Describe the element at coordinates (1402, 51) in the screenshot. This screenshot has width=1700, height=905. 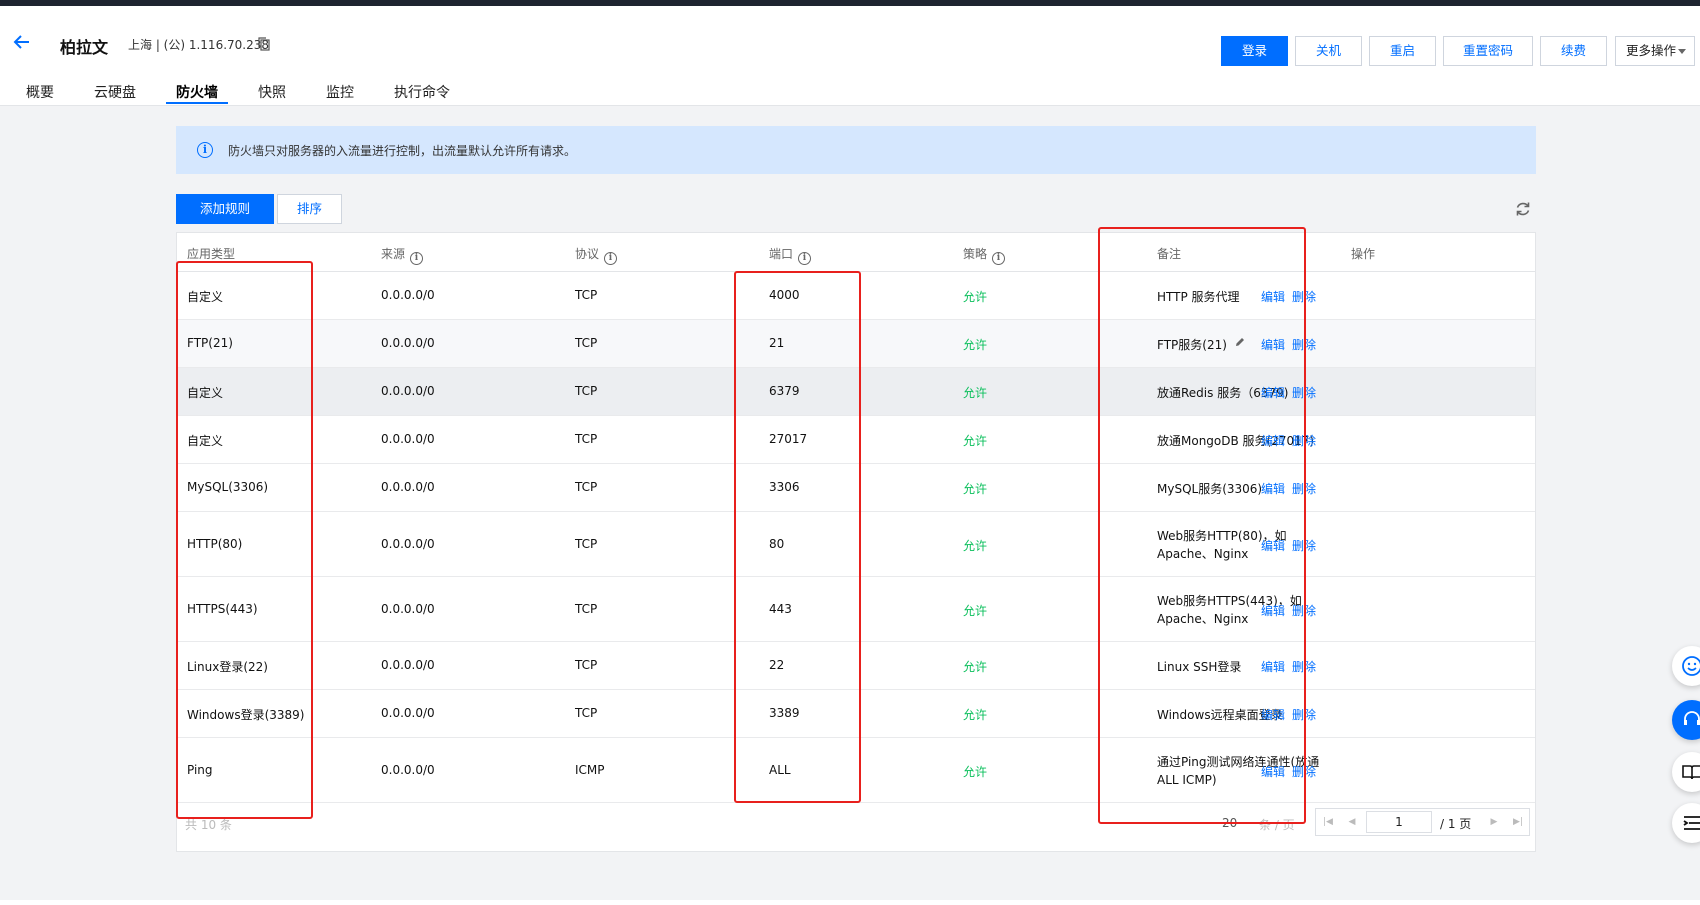
I see `restart-button: 重启` at that location.